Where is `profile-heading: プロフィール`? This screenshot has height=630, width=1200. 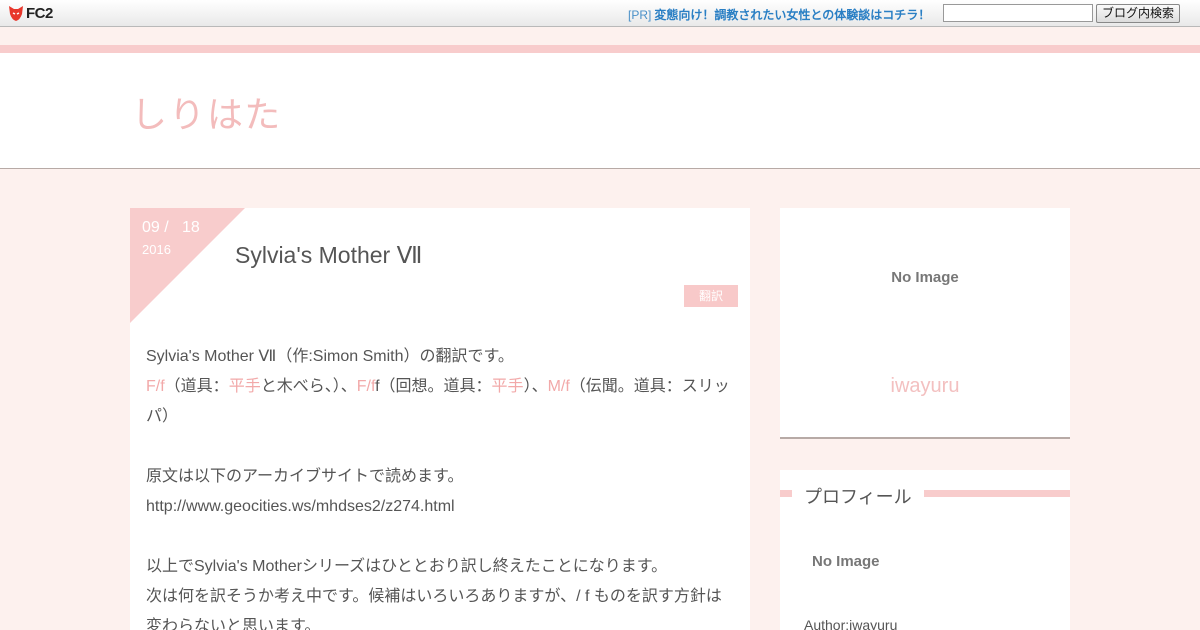 profile-heading: プロフィール is located at coordinates (858, 497).